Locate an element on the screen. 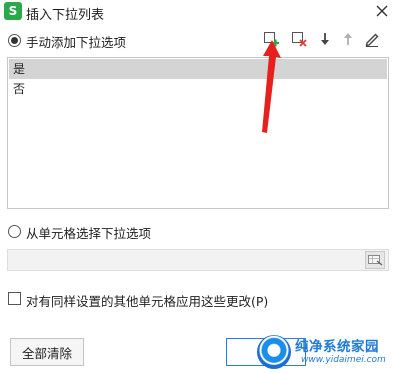 The width and height of the screenshot is (395, 373). delete-item-button is located at coordinates (299, 39).